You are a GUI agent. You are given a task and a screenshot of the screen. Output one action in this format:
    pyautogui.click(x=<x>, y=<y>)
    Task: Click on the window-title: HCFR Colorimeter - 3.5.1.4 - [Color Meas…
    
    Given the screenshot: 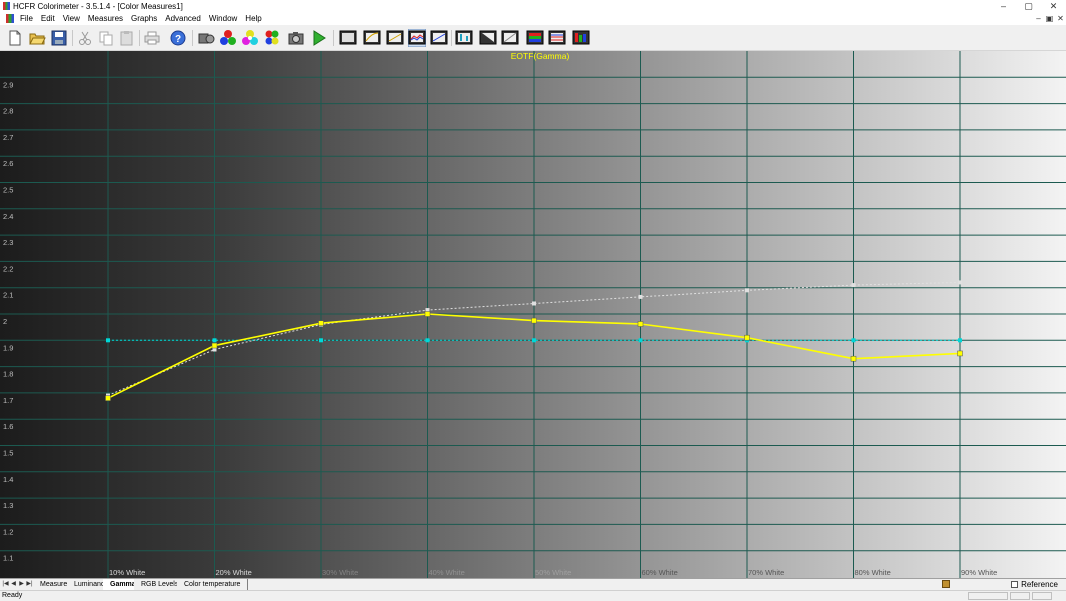 What is the action you would take?
    pyautogui.click(x=98, y=6)
    